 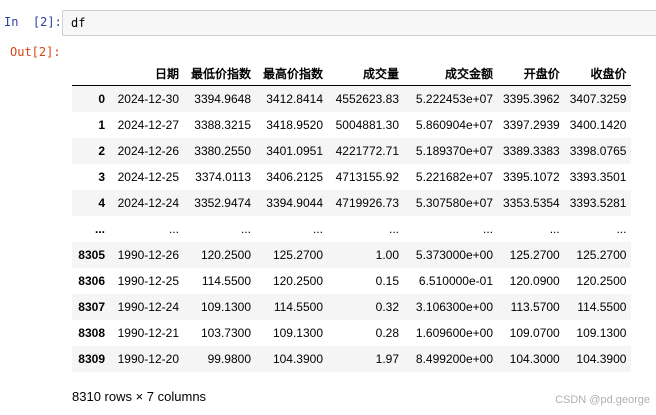 What do you see at coordinates (451, 74) in the screenshot?
I see `column-header-amount: 成交金额` at bounding box center [451, 74].